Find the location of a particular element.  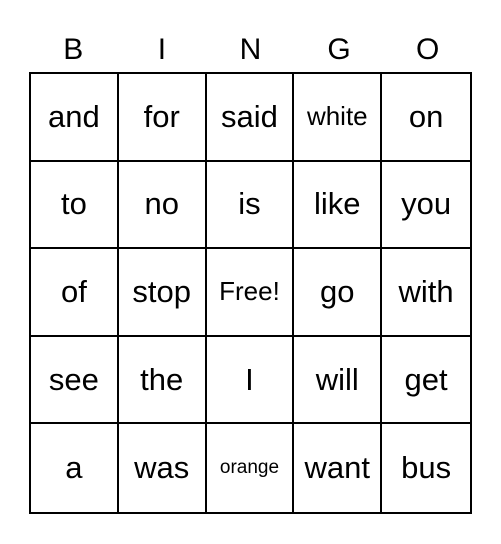

bingo-cell: bus is located at coordinates (426, 468).